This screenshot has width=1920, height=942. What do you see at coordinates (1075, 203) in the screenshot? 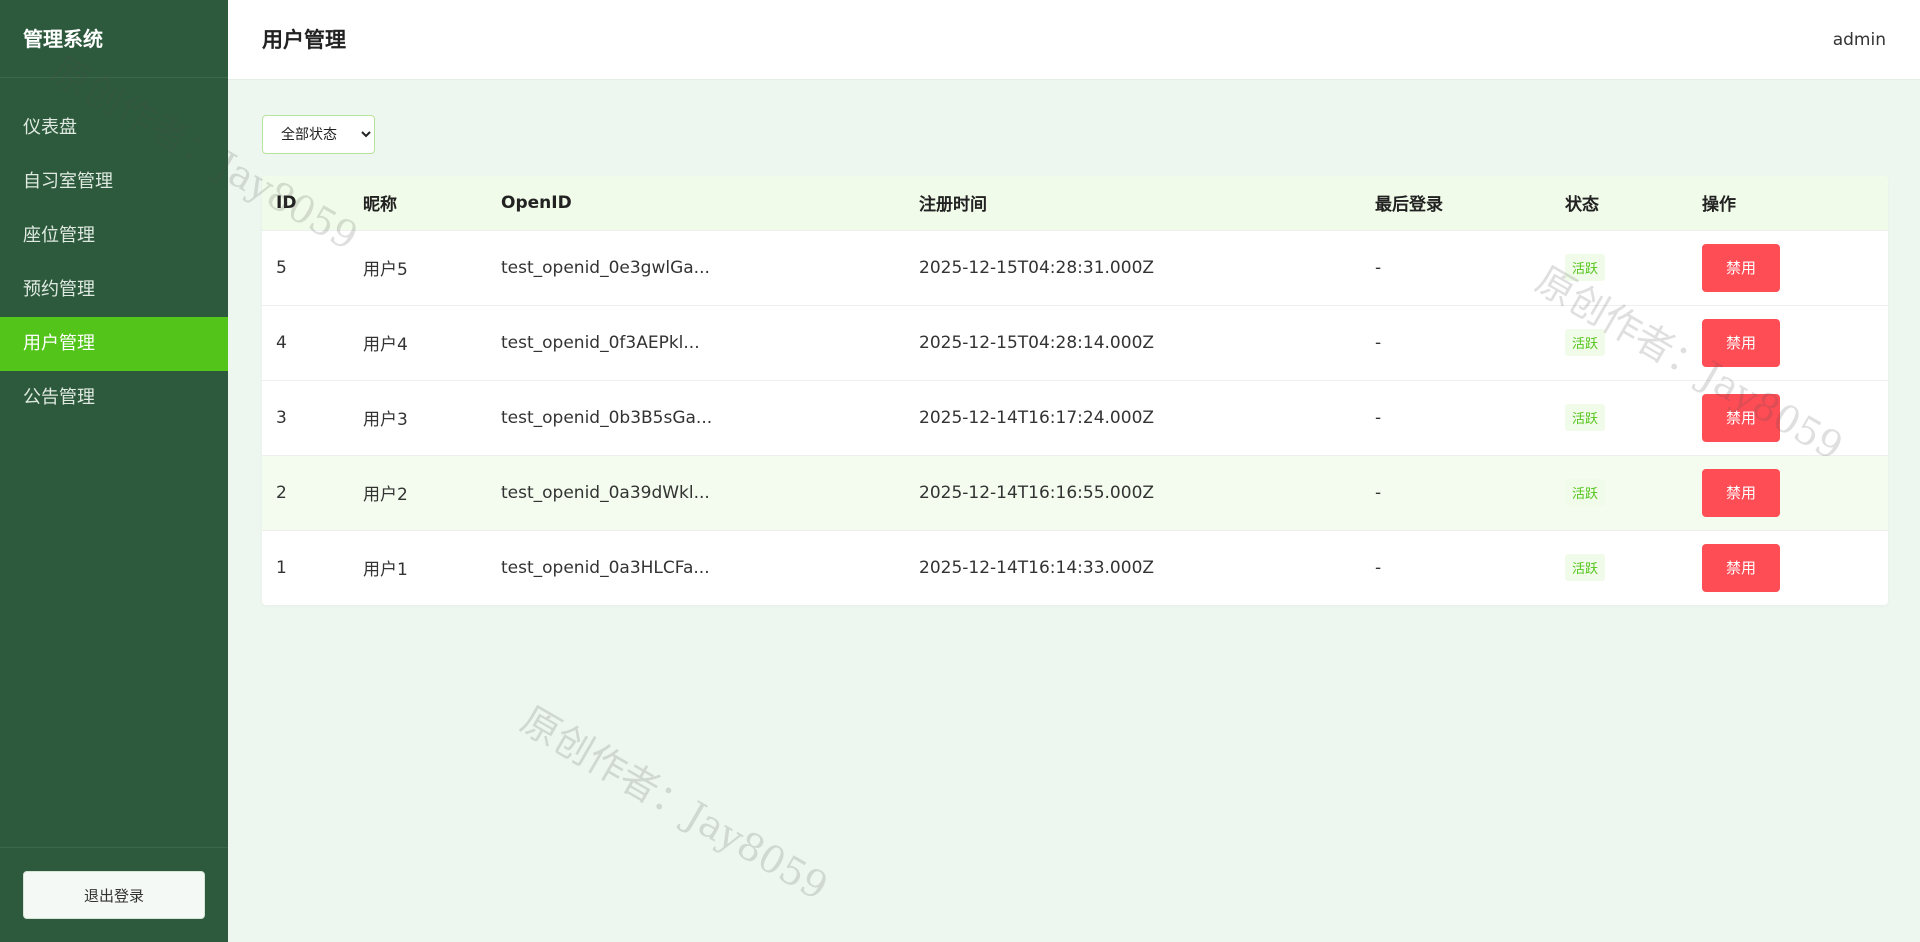
I see `table-header-row: ID 昵称 OpenID 注册时间 最后登录 状态 操作` at bounding box center [1075, 203].